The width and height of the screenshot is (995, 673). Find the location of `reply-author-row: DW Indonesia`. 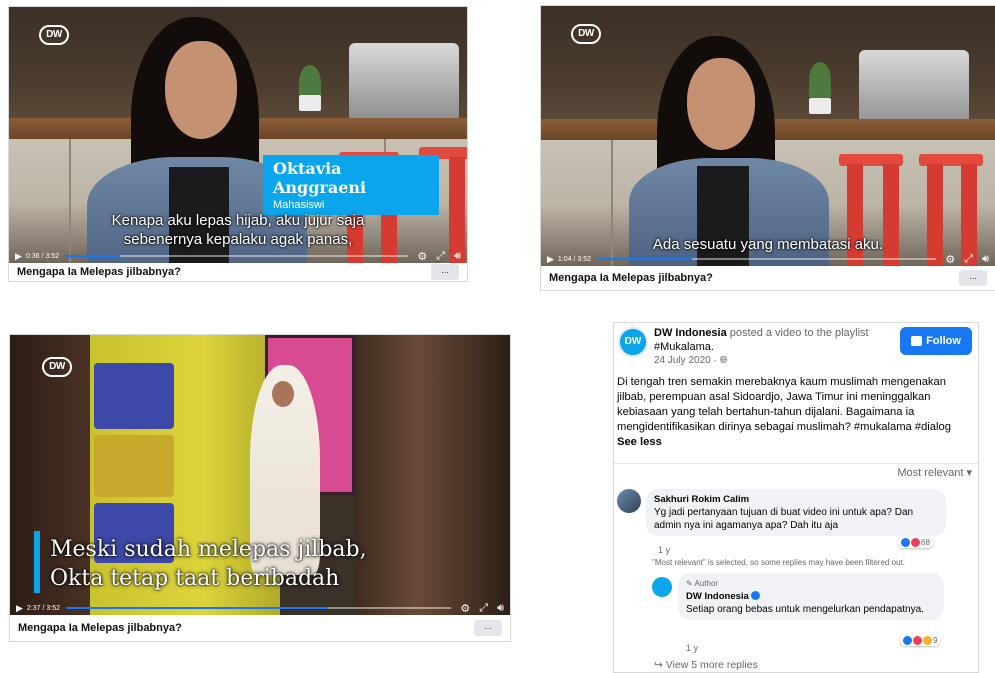

reply-author-row: DW Indonesia is located at coordinates (811, 596).